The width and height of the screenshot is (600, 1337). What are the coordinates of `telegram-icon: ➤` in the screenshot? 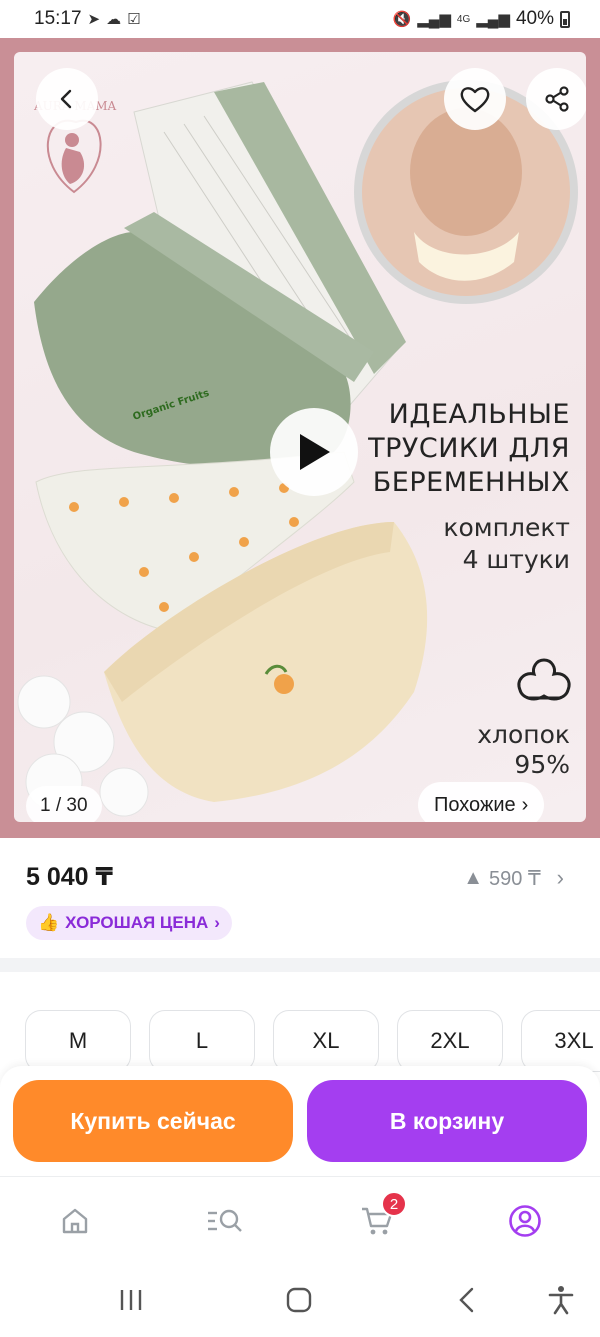 It's located at (94, 19).